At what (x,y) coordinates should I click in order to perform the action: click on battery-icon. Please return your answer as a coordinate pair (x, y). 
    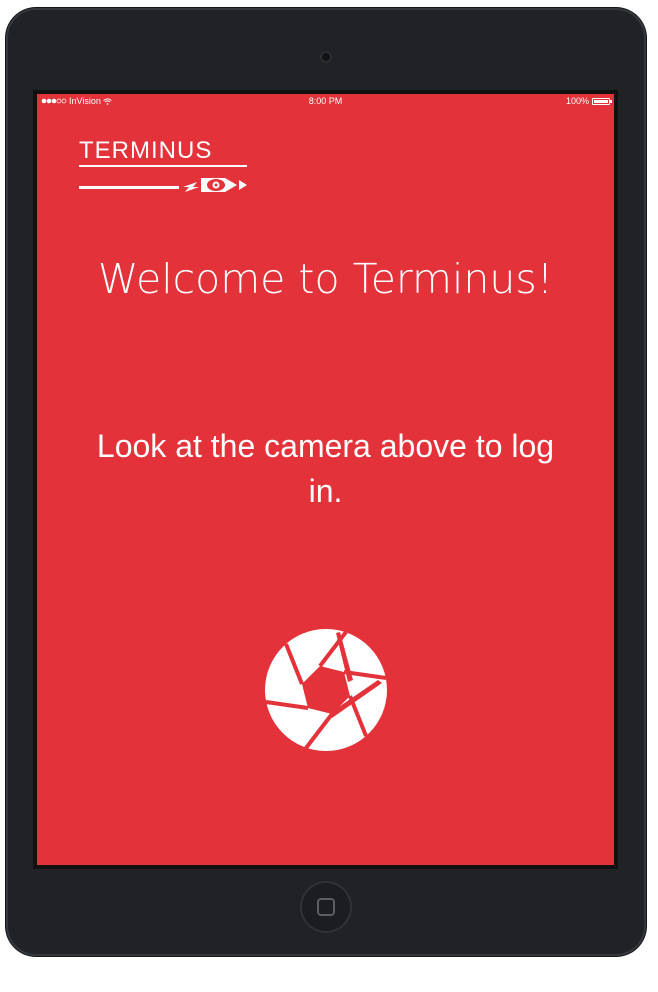
    Looking at the image, I should click on (602, 101).